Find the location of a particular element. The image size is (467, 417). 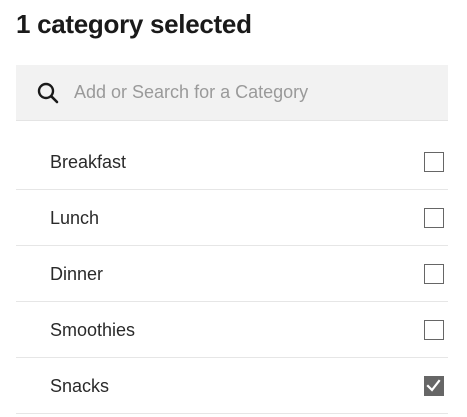

list-item-label: Snacks is located at coordinates (80, 386).